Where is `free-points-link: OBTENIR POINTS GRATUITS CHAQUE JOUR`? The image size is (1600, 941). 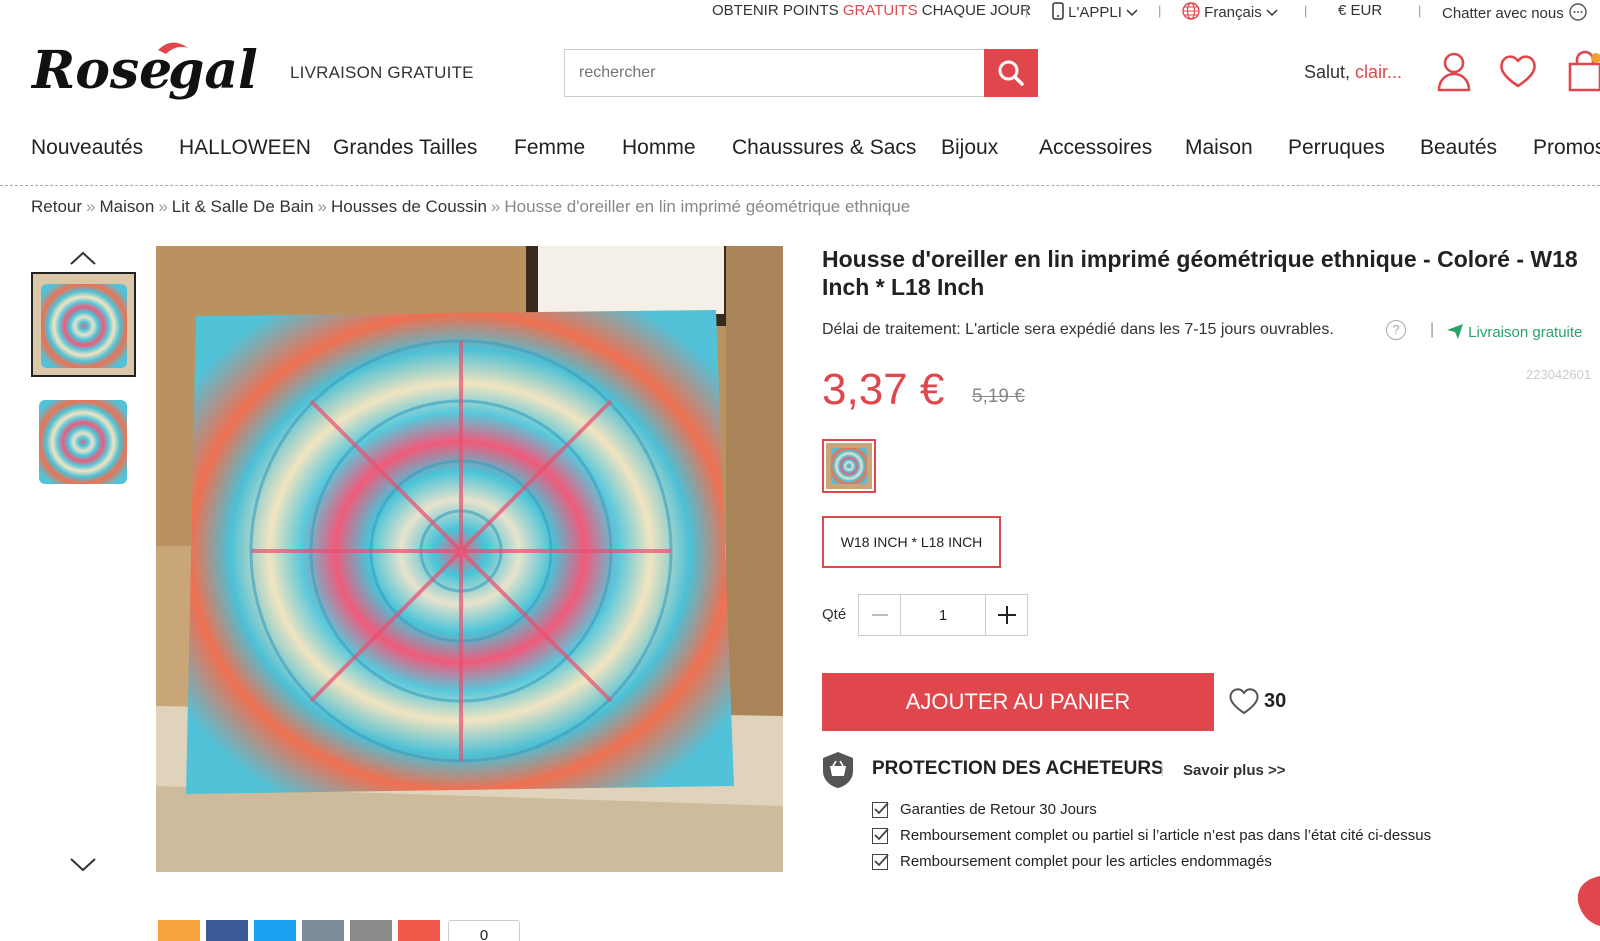
free-points-link: OBTENIR POINTS GRATUITS CHAQUE JOUR is located at coordinates (871, 10).